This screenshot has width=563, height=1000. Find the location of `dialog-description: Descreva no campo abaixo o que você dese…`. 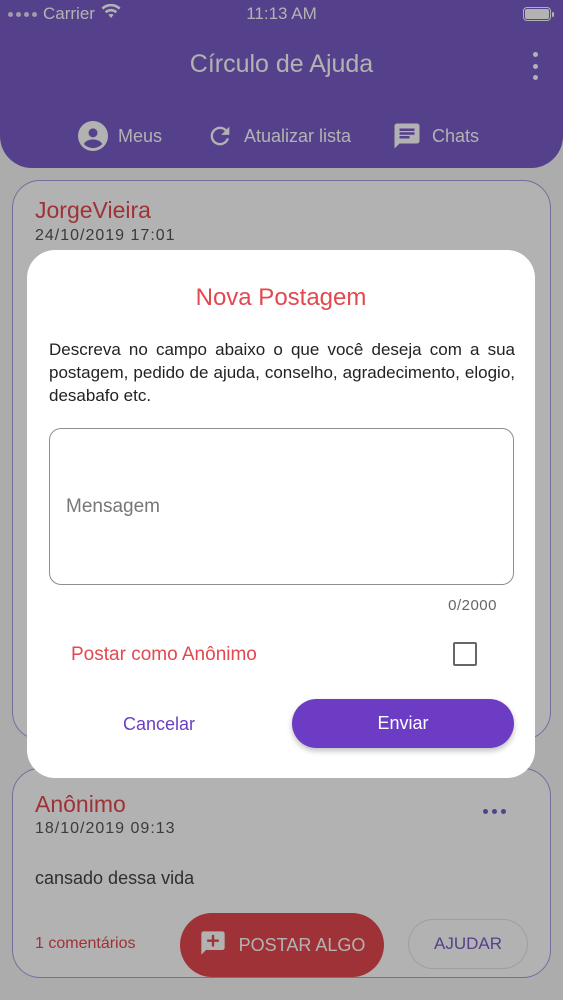

dialog-description: Descreva no campo abaixo o que você dese… is located at coordinates (282, 372).